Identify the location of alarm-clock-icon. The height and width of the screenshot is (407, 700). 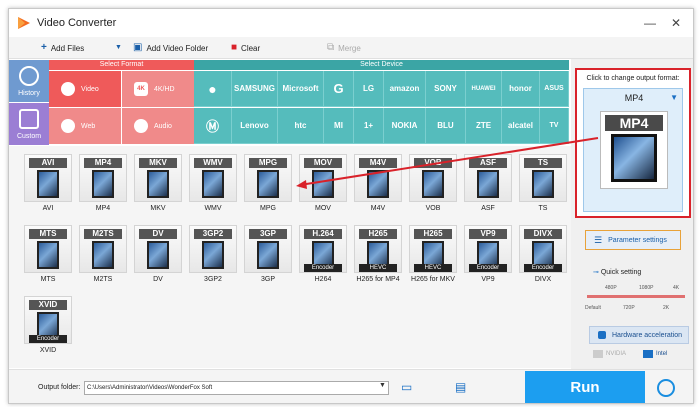
(666, 388).